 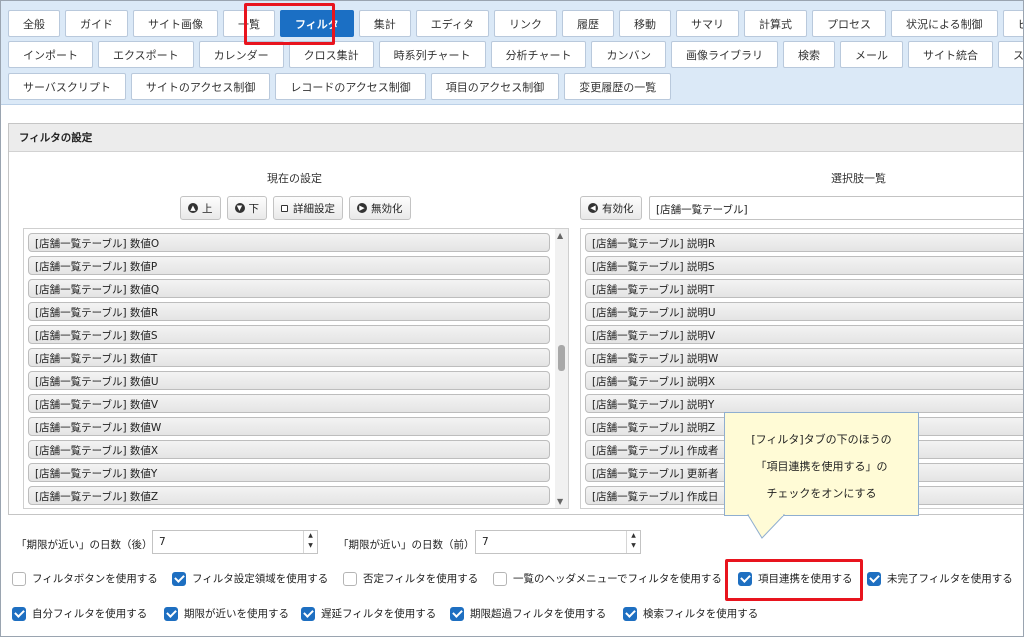 I want to click on tab-item: エクスポート, so click(x=146, y=54).